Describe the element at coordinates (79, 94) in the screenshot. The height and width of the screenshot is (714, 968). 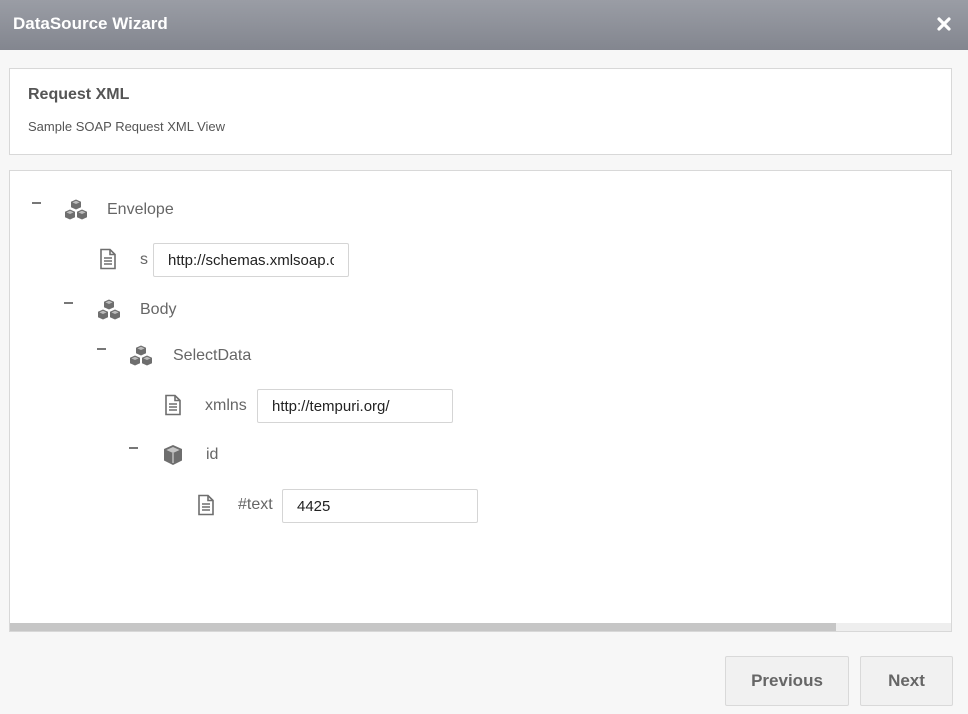
I see `panel-title: Request XML` at that location.